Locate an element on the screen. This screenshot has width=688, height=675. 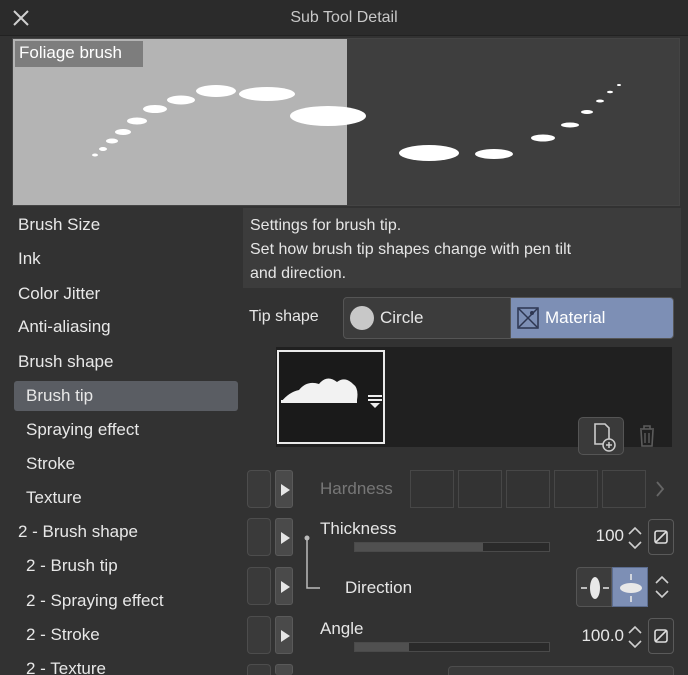
angle-label: Angle is located at coordinates (342, 628).